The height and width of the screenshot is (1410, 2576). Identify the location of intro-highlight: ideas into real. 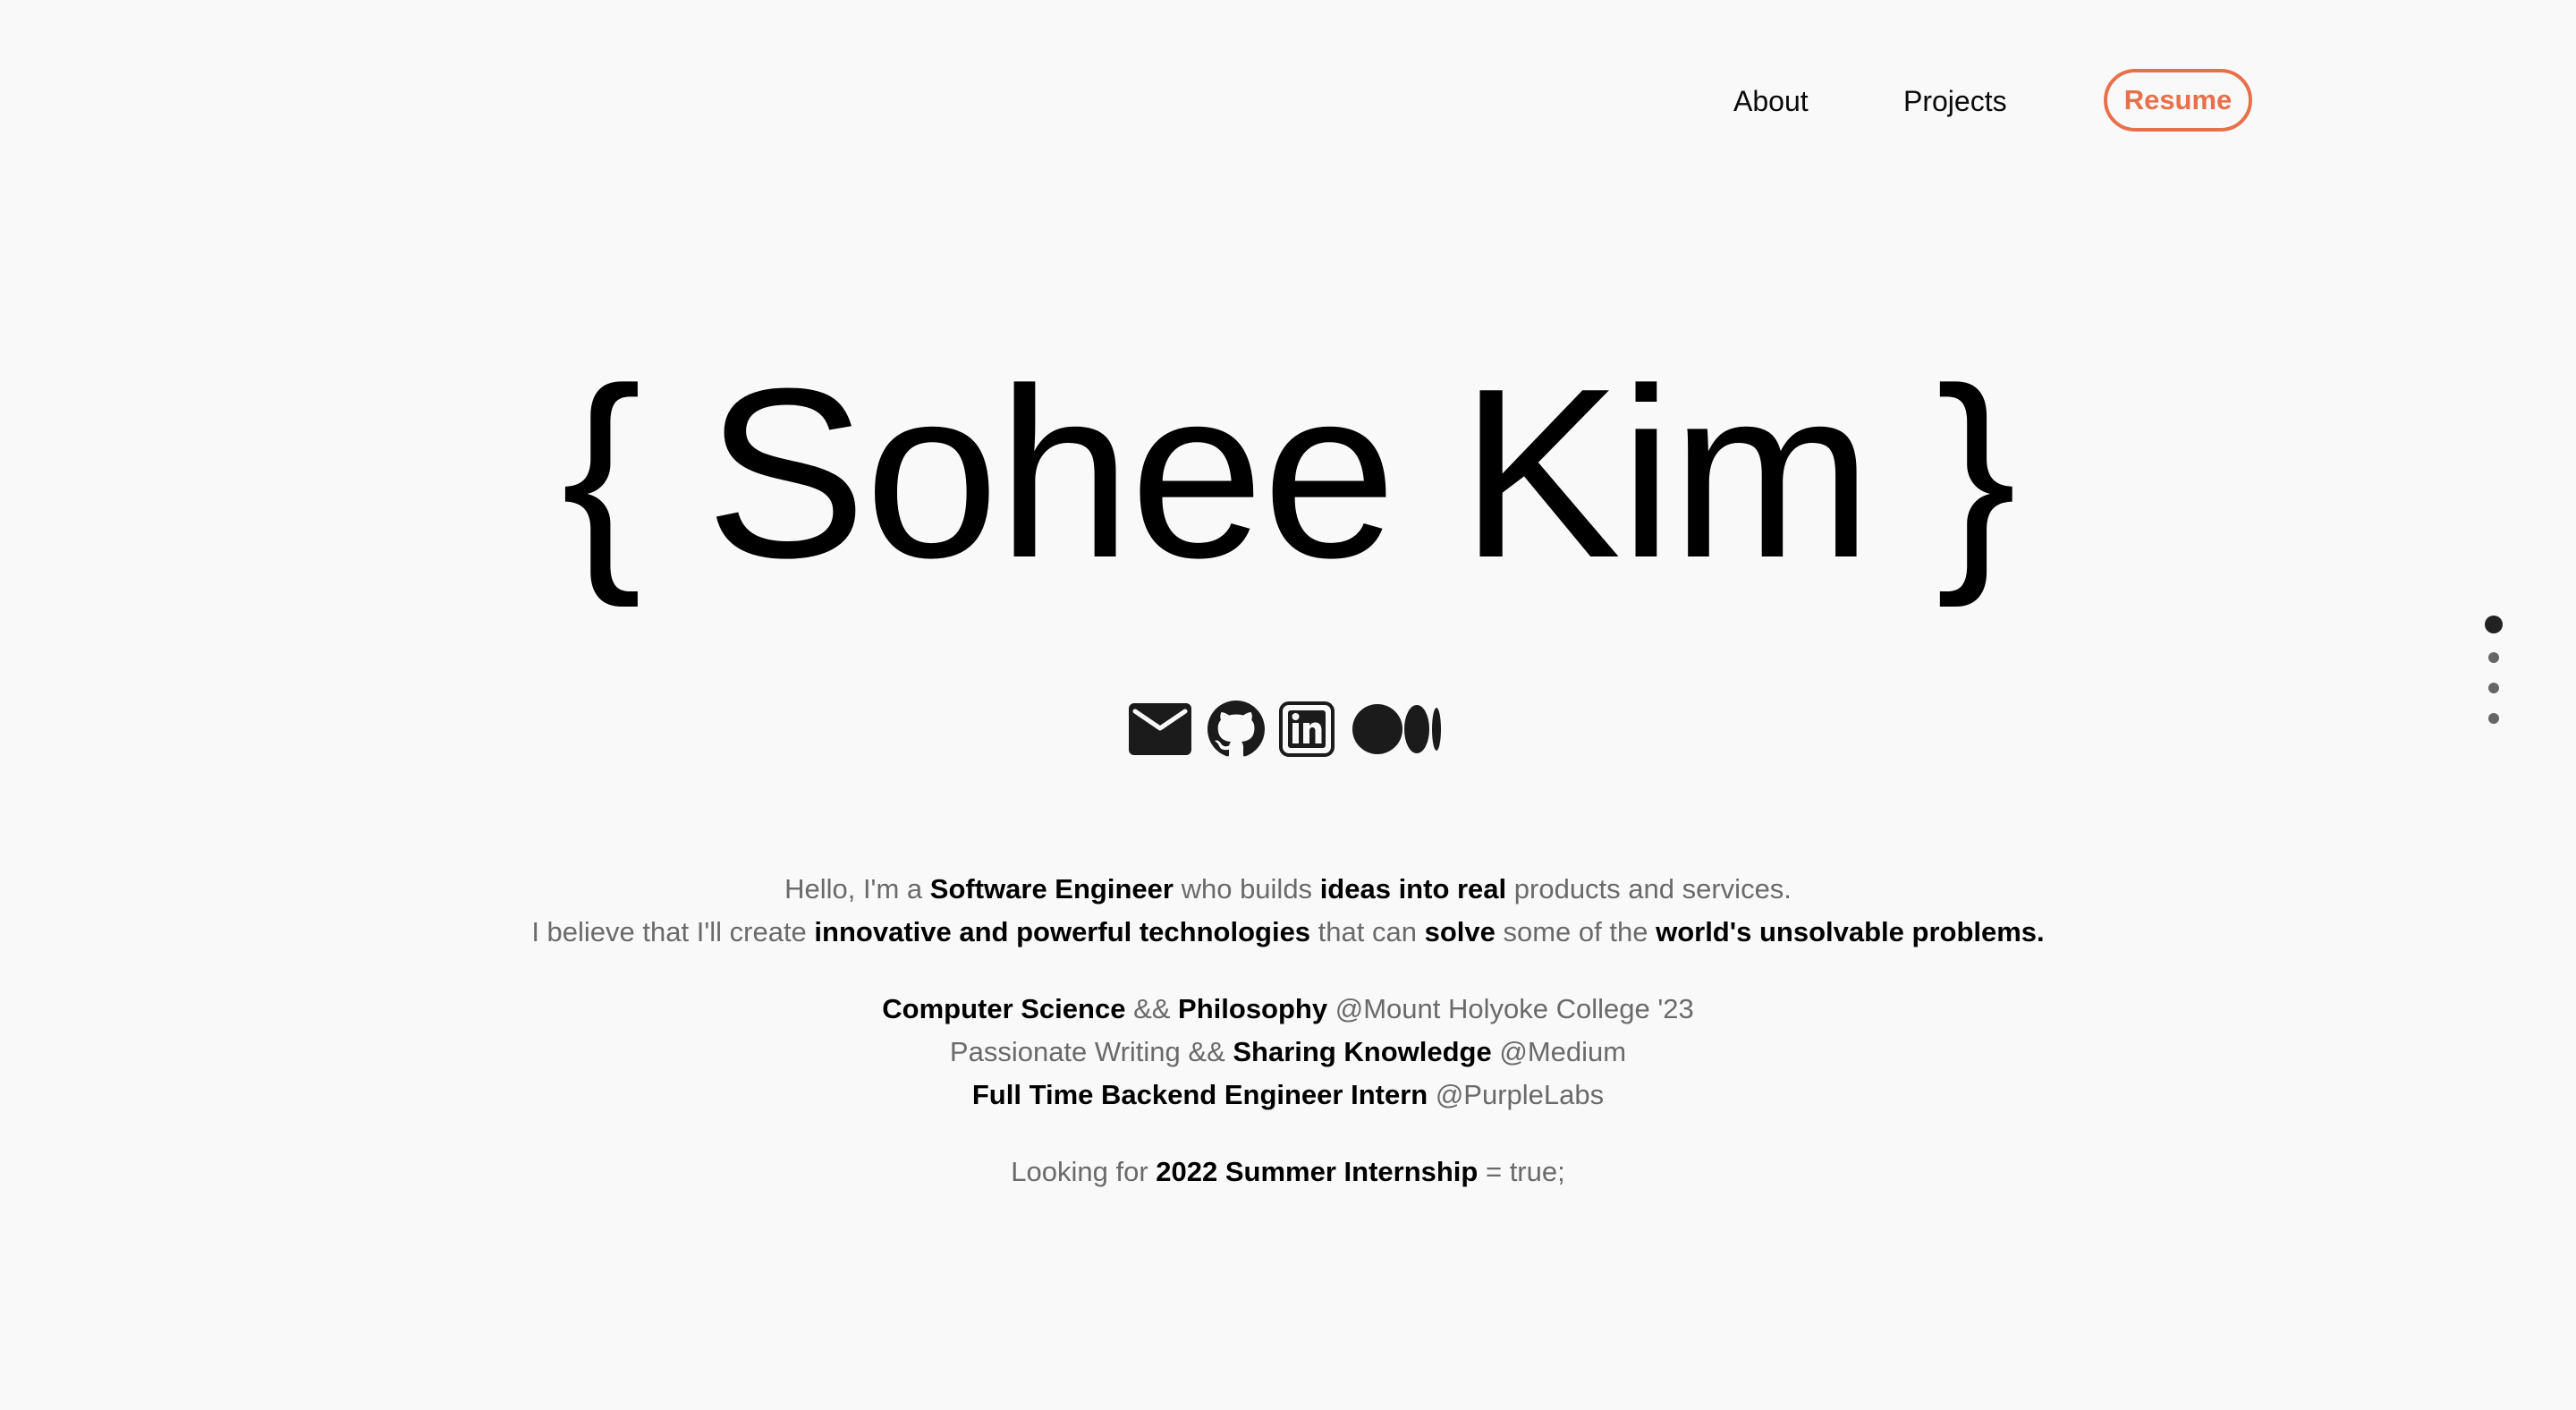
(1413, 889).